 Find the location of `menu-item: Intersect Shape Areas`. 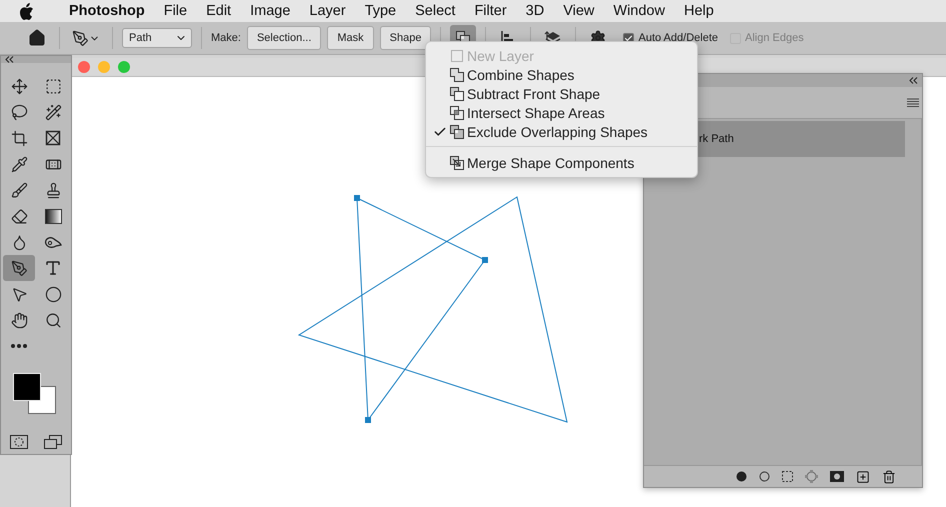

menu-item: Intersect Shape Areas is located at coordinates (561, 112).